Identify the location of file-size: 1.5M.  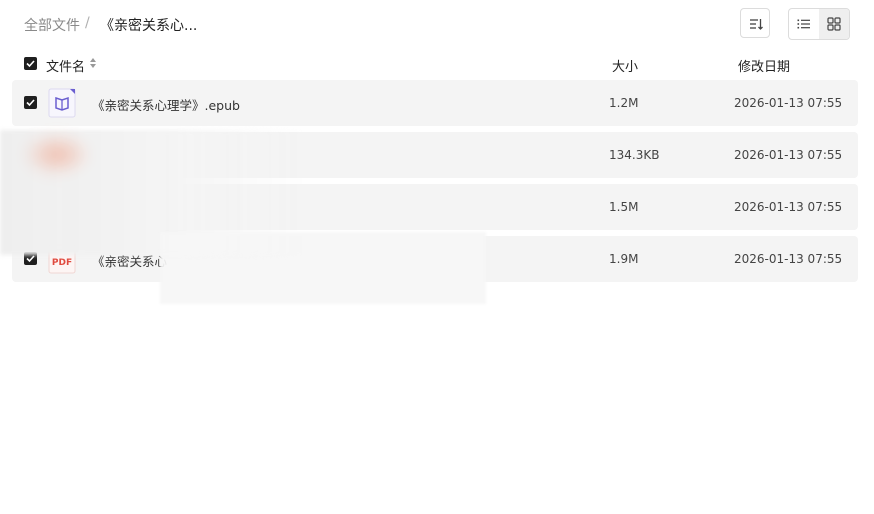
(624, 207).